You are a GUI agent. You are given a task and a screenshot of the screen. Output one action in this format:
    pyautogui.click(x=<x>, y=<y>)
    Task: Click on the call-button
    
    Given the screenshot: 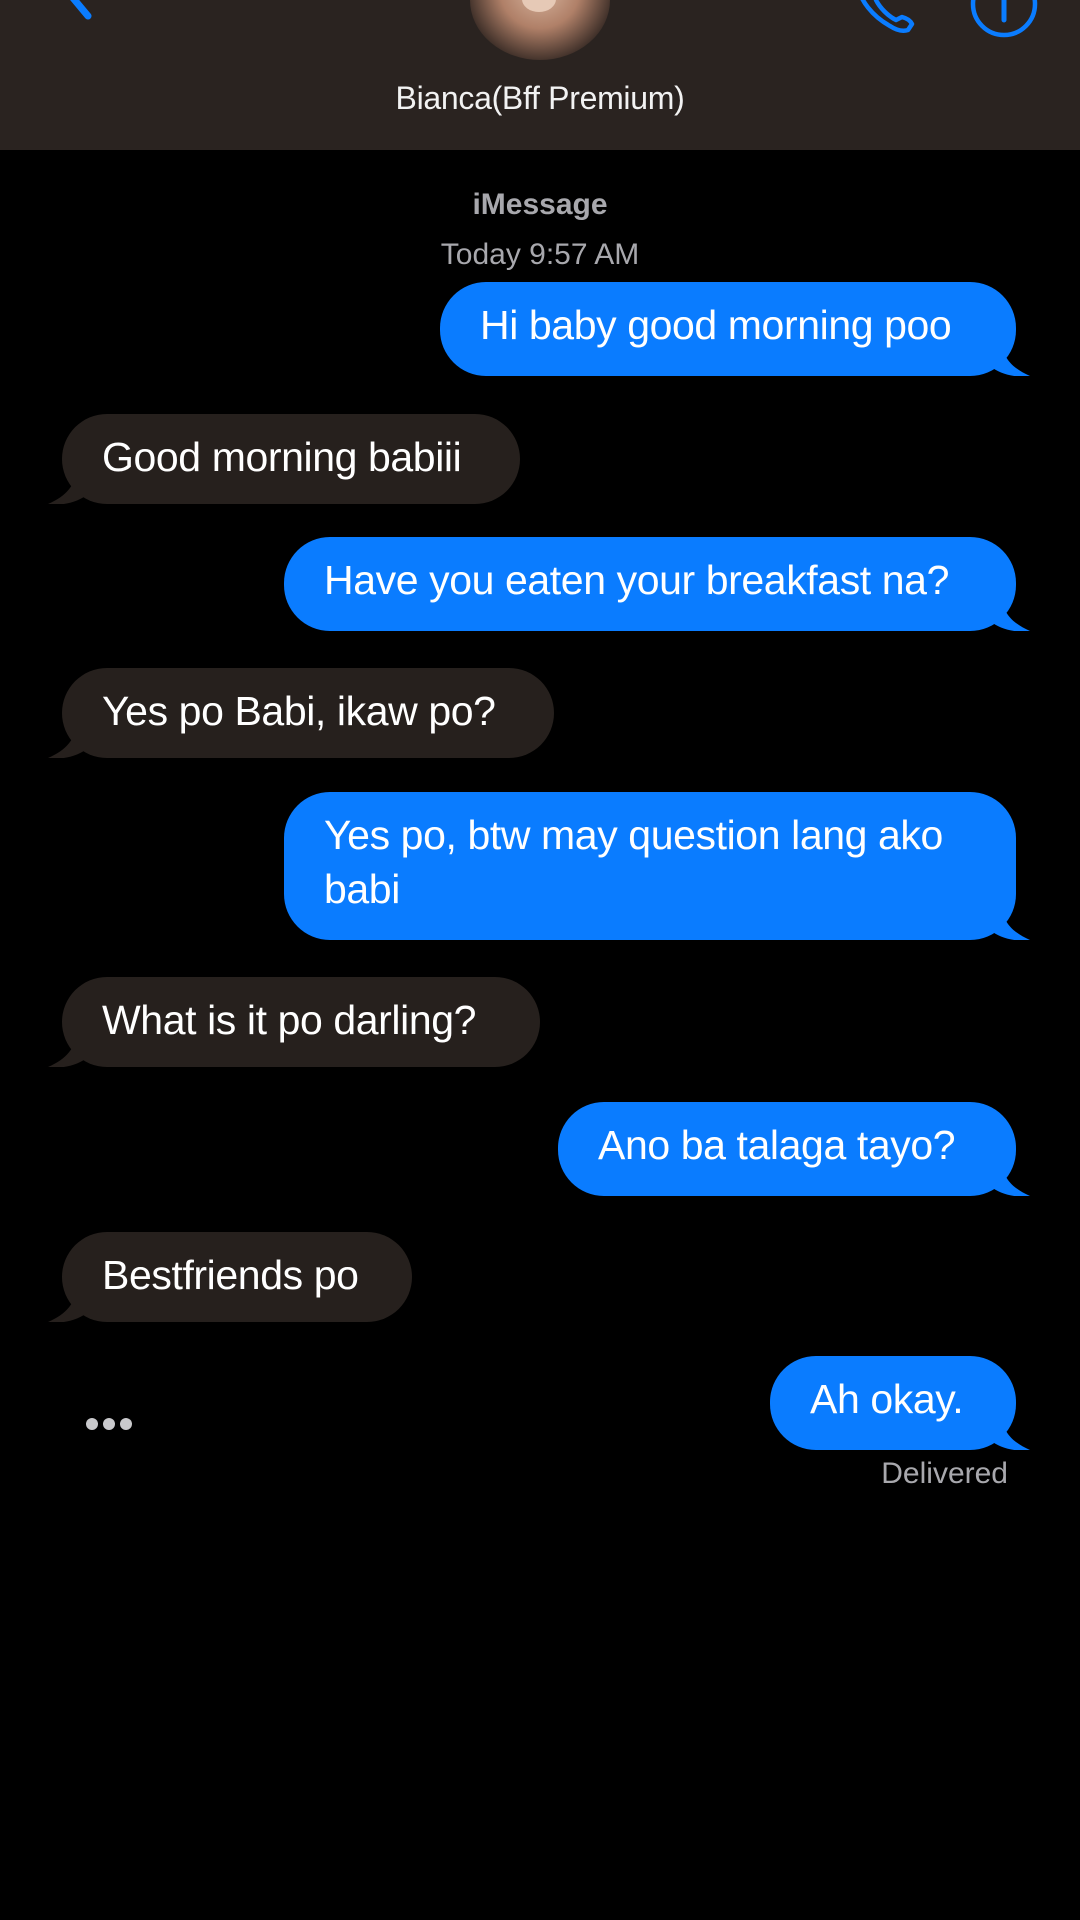 What is the action you would take?
    pyautogui.click(x=885, y=23)
    